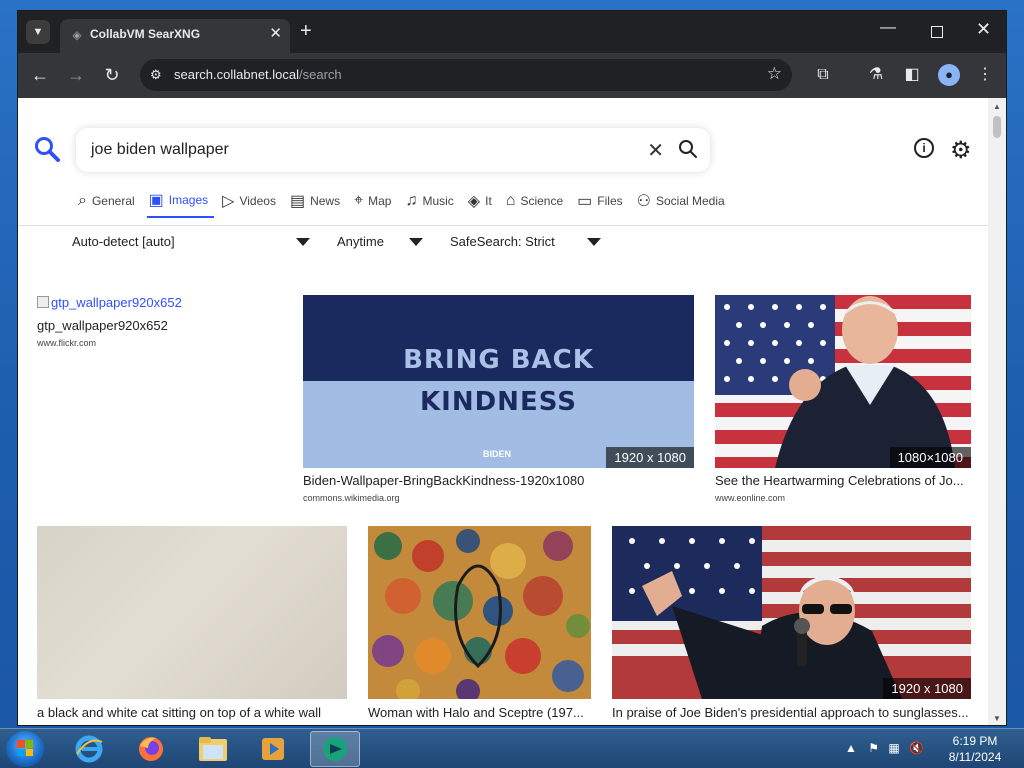  Describe the element at coordinates (306, 31) in the screenshot. I see `new-tab-button: +` at that location.